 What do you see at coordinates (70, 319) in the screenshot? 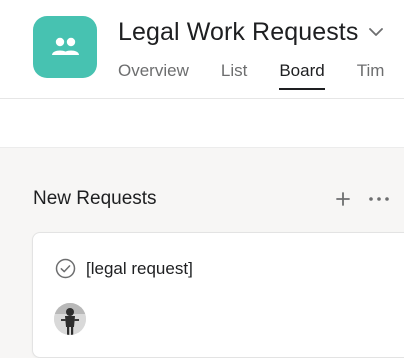
I see `avatar` at bounding box center [70, 319].